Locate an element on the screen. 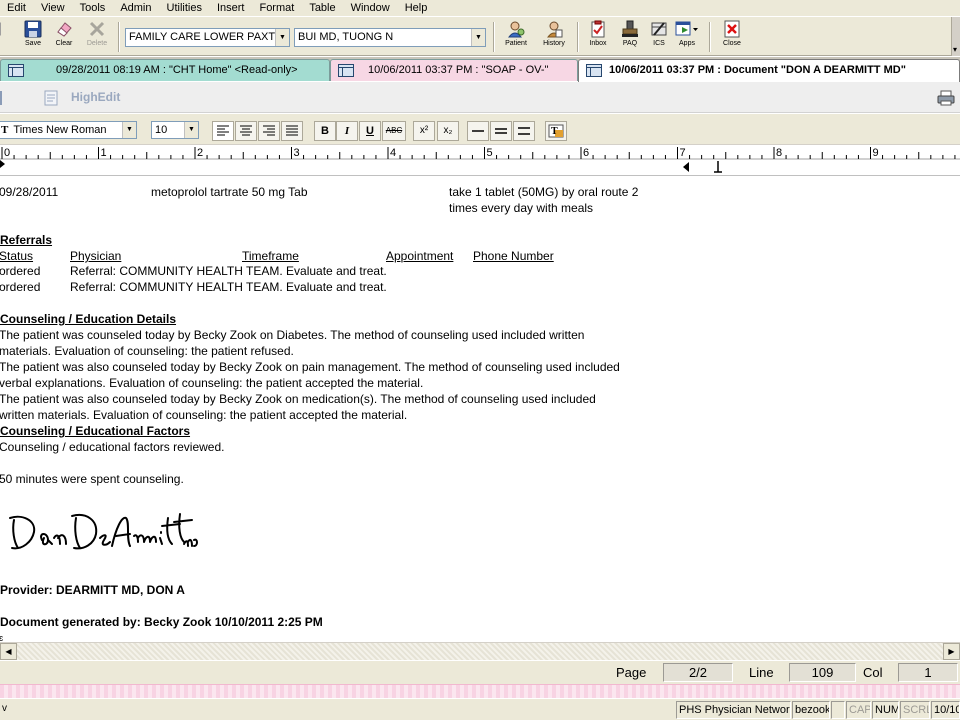 Image resolution: width=960 pixels, height=720 pixels. editor-header-edge is located at coordinates (1, 98).